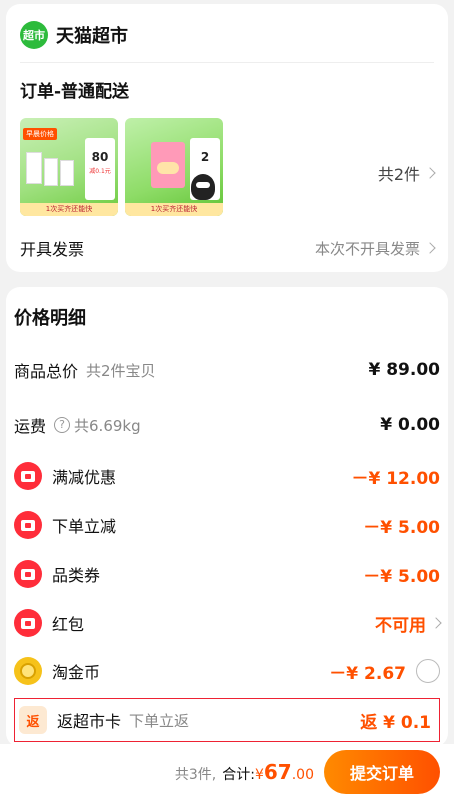  What do you see at coordinates (227, 425) in the screenshot?
I see `shipping-row: 运费 ? 共6.69kg ¥ 0.00` at bounding box center [227, 425].